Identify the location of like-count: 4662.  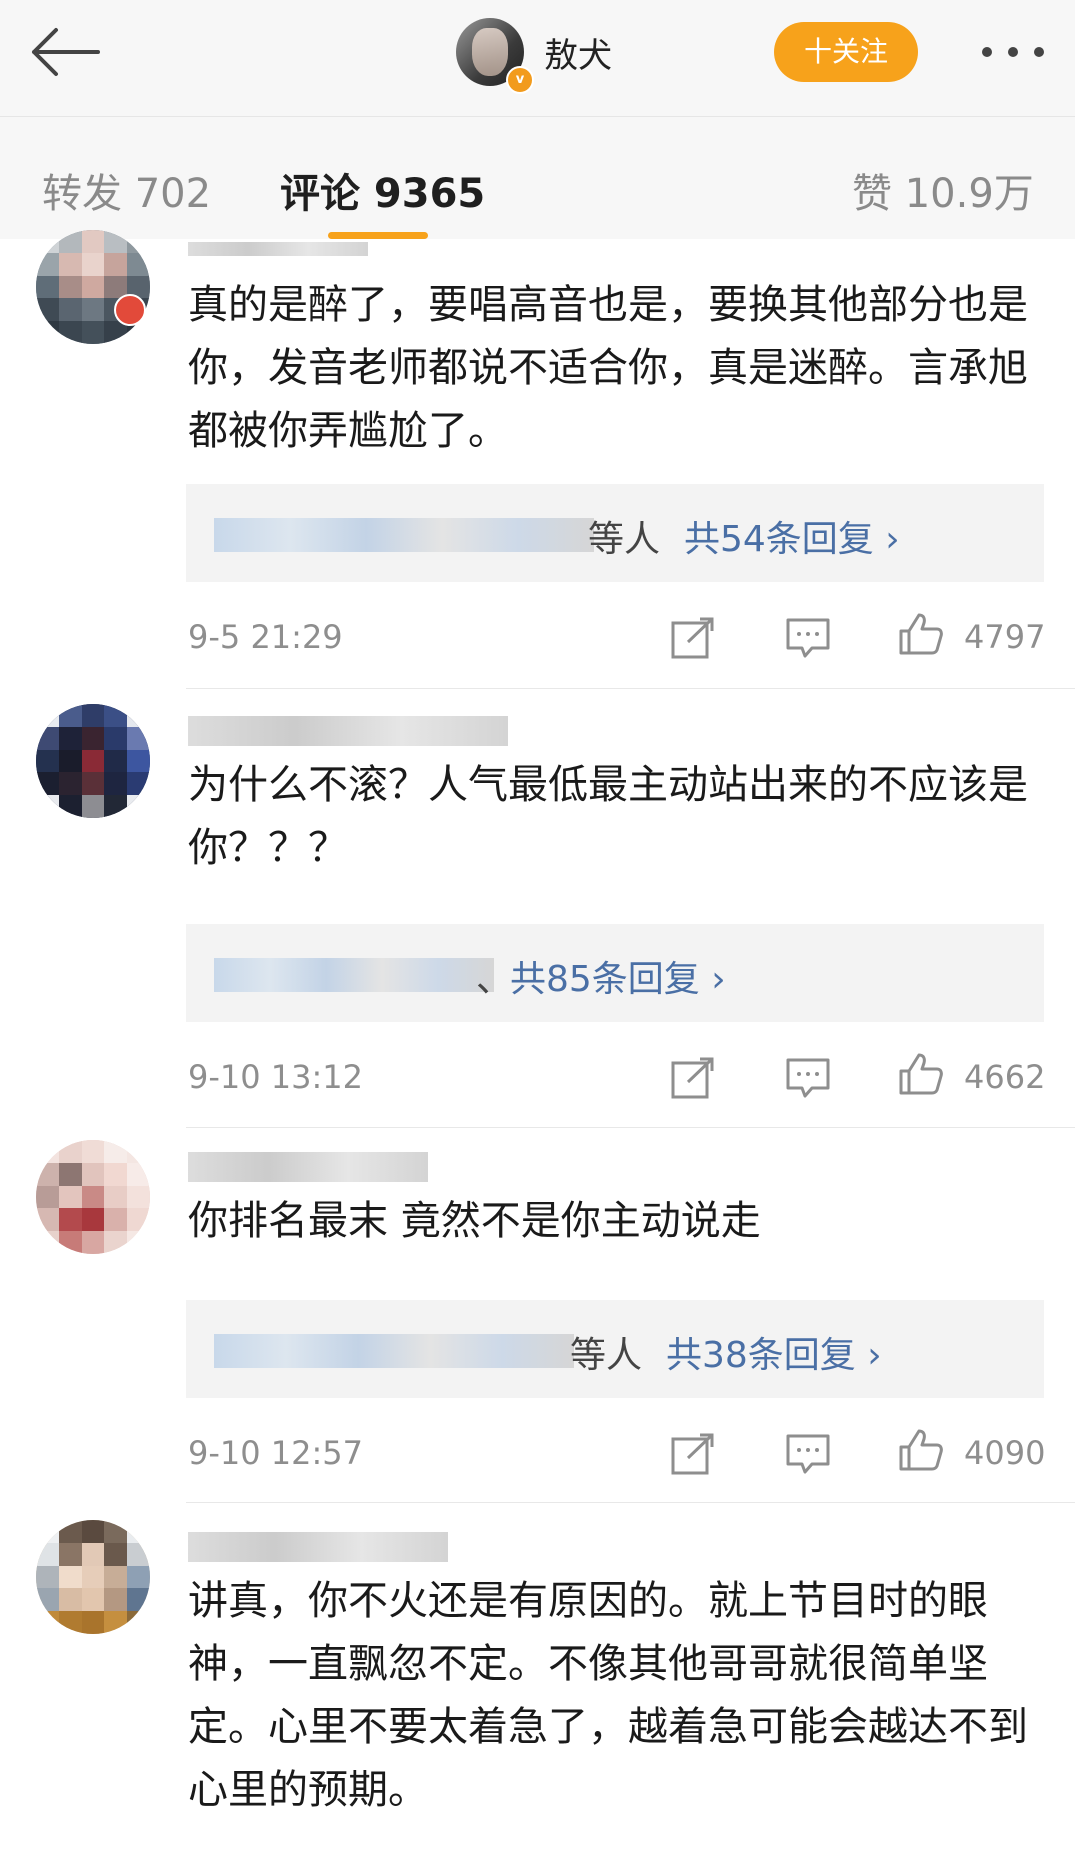
(1005, 1077).